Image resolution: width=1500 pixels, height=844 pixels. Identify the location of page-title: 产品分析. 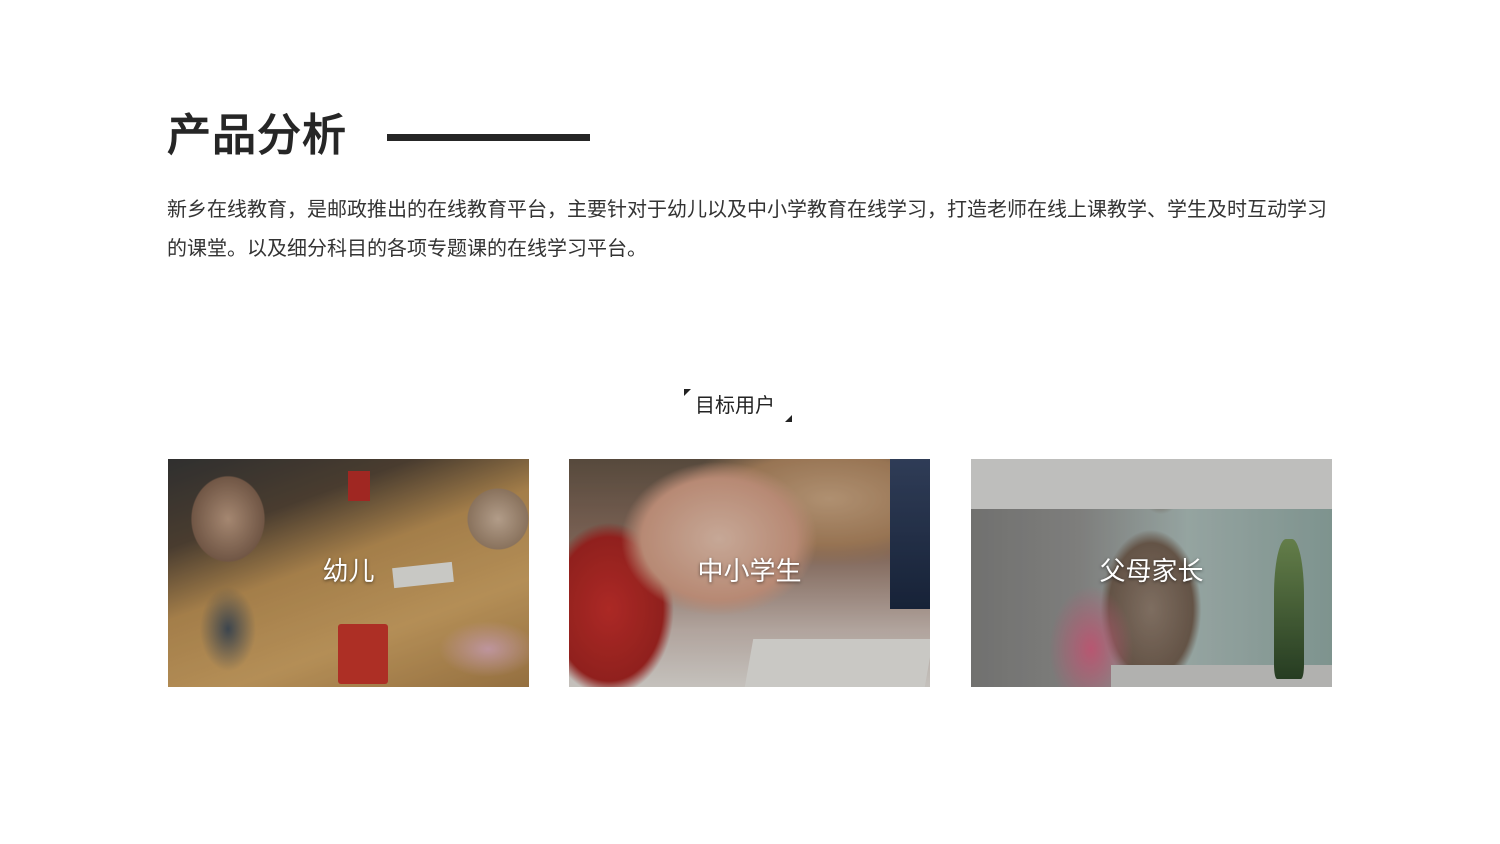
(257, 135).